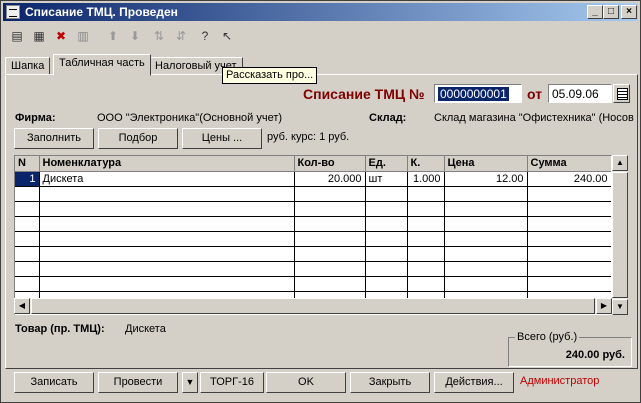 The width and height of the screenshot is (641, 403). I want to click on sort-desc-icon: ⇵, so click(181, 36).